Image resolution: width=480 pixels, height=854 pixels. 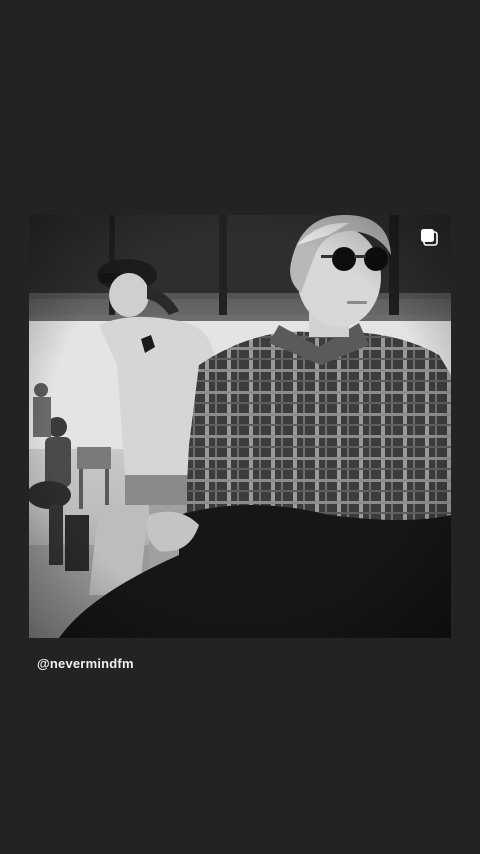 What do you see at coordinates (429, 237) in the screenshot?
I see `multiple-photos-icon` at bounding box center [429, 237].